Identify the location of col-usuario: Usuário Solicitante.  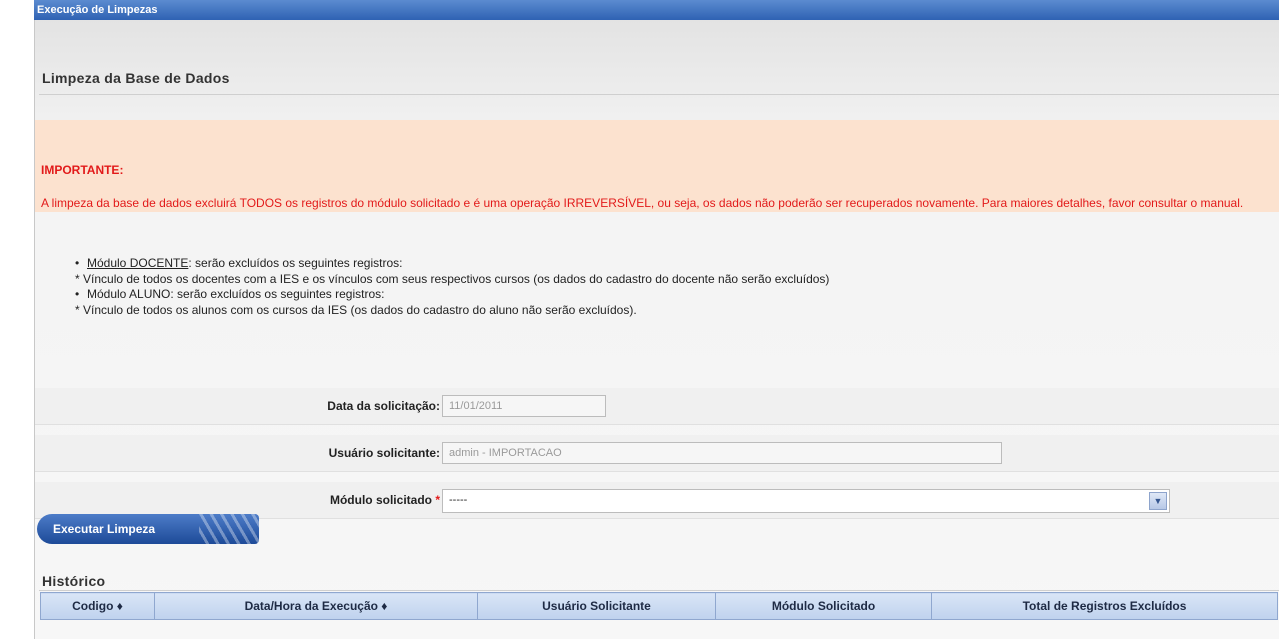
(596, 606).